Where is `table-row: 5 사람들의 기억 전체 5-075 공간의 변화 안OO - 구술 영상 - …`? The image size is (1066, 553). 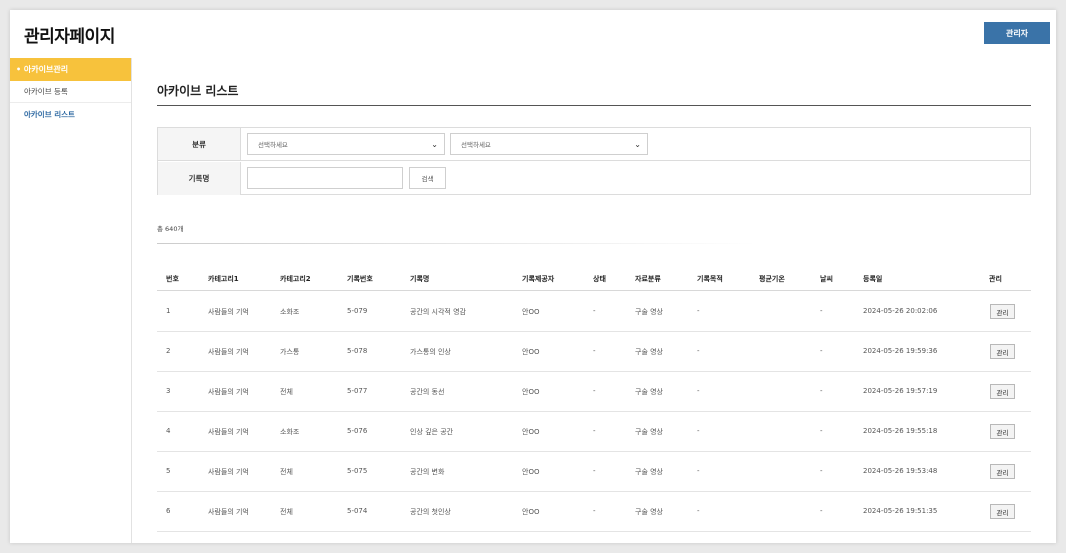
table-row: 5 사람들의 기억 전체 5-075 공간의 변화 안OO - 구술 영상 - … is located at coordinates (594, 472).